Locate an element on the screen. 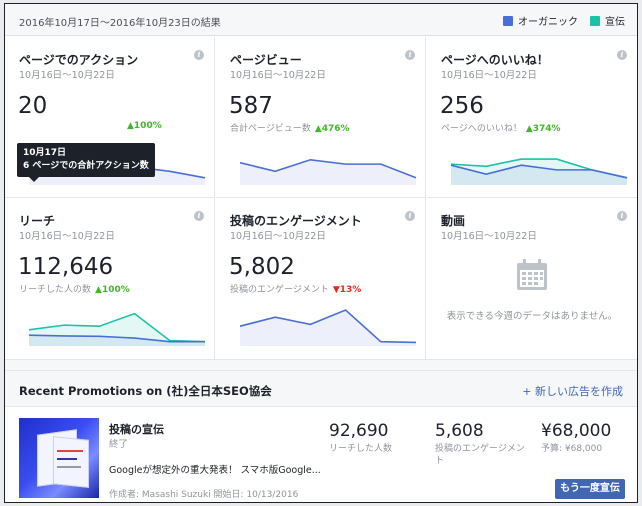  budget-label: 予算: ¥68,000 is located at coordinates (572, 449).